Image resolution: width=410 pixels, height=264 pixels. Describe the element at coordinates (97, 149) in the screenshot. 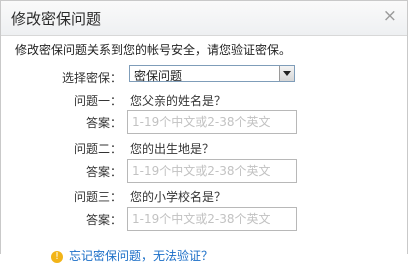

I see `question-label: 问题二：` at that location.